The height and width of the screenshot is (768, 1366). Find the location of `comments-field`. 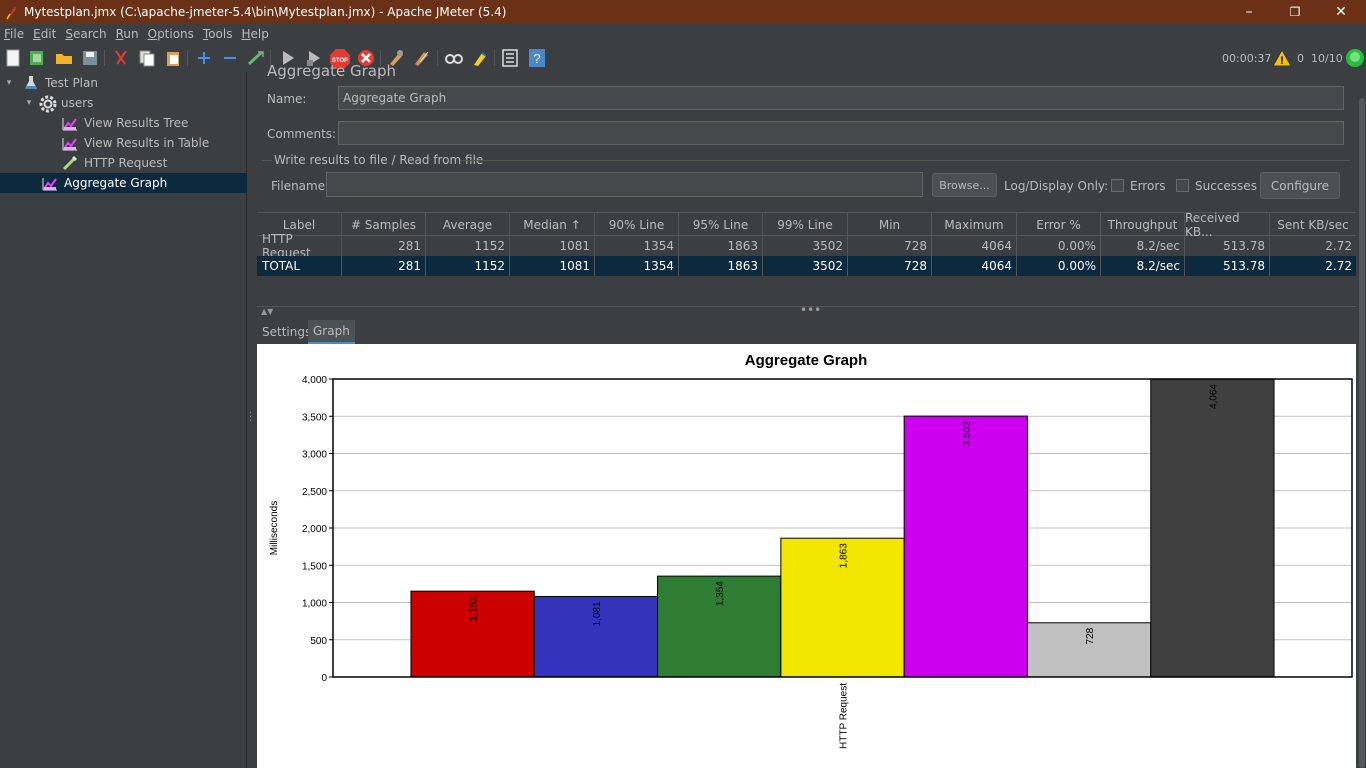

comments-field is located at coordinates (841, 133).